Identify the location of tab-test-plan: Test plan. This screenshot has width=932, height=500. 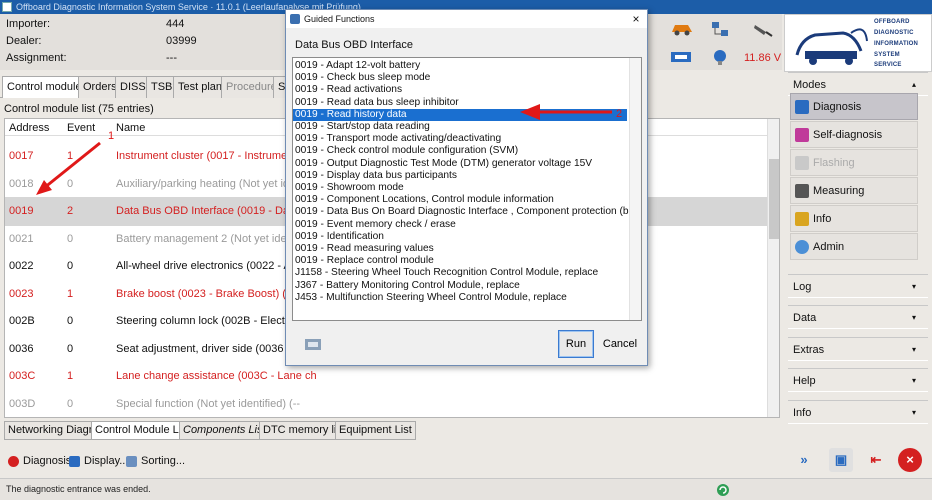
(200, 87).